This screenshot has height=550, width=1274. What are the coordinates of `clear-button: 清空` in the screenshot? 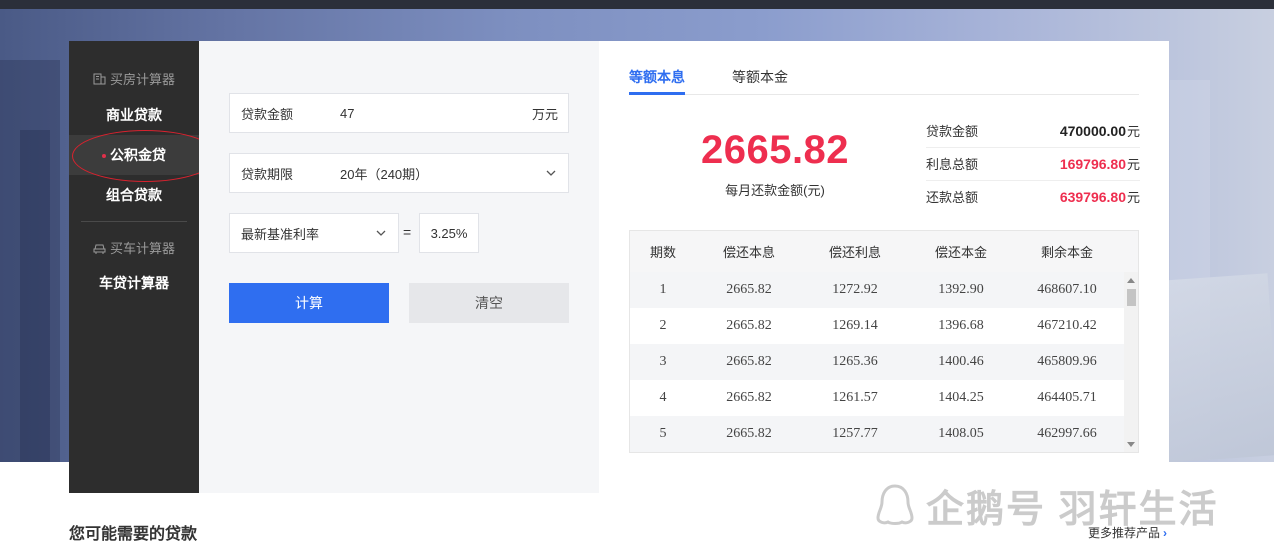 It's located at (489, 303).